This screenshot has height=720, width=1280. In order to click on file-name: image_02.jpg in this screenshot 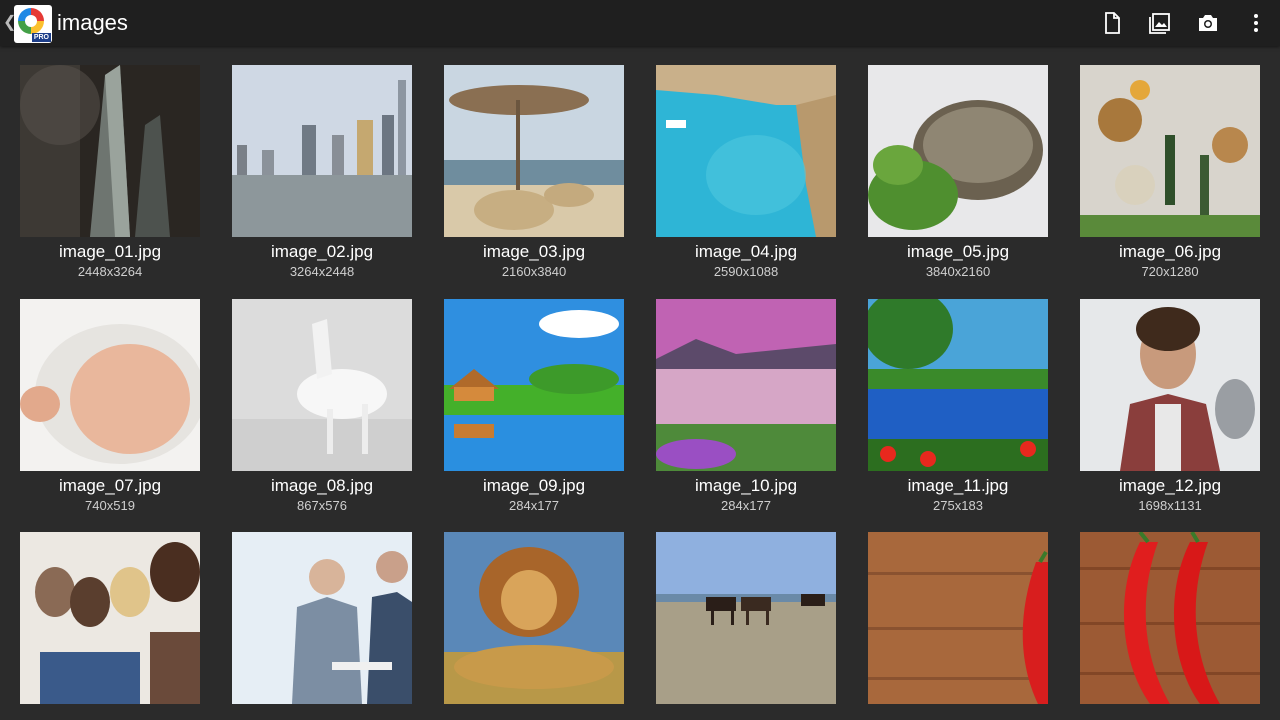, I will do `click(322, 251)`.